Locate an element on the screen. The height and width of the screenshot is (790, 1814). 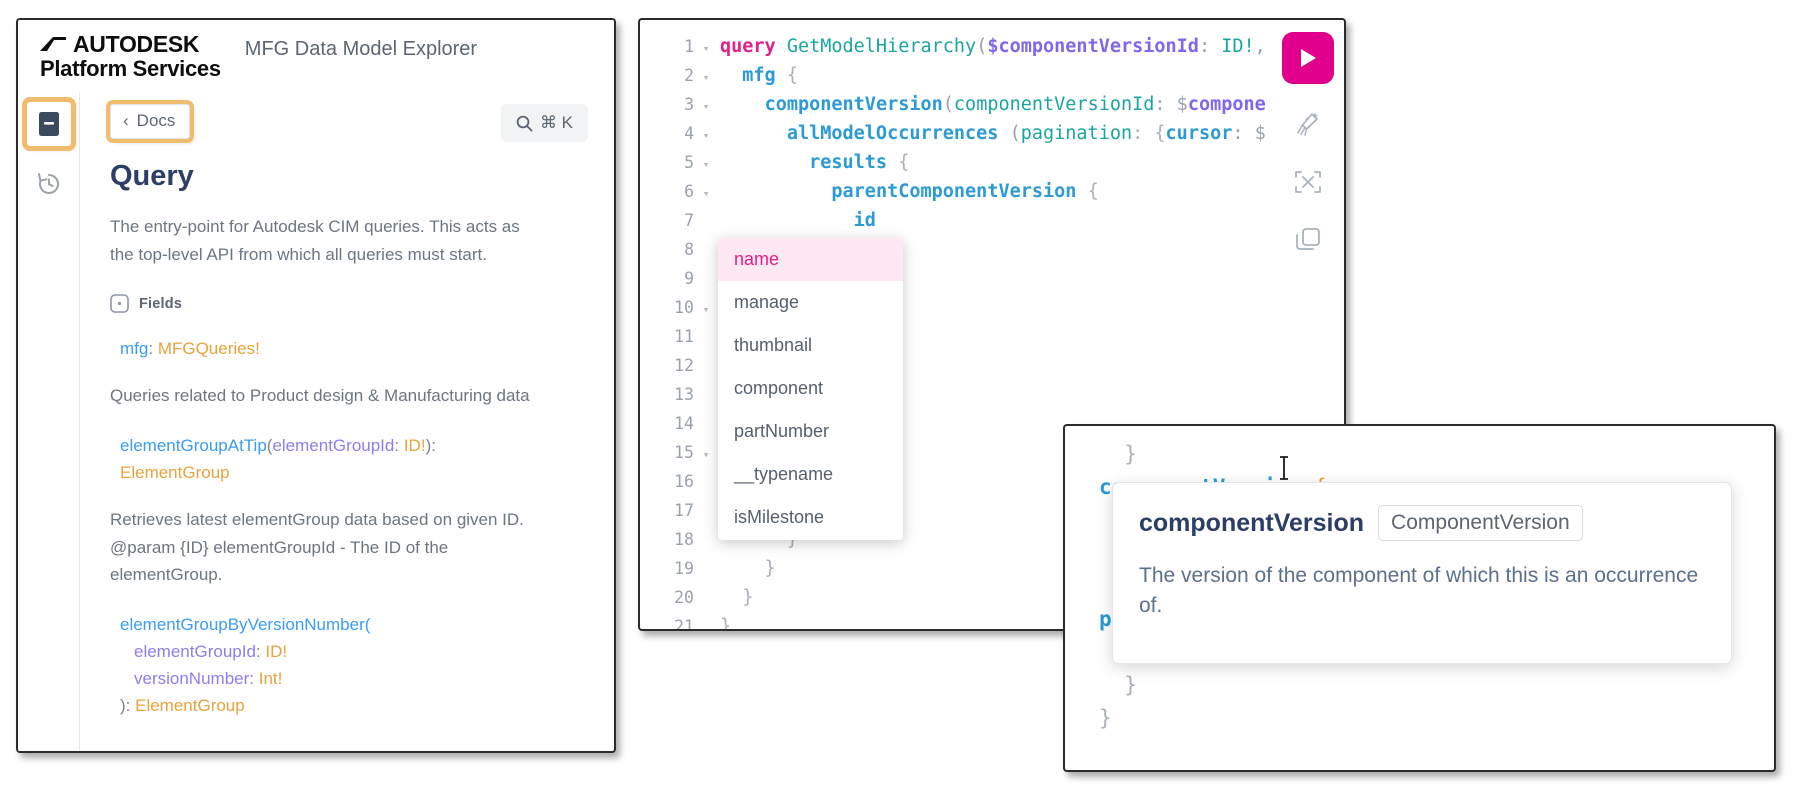
code-token: query is located at coordinates (753, 46).